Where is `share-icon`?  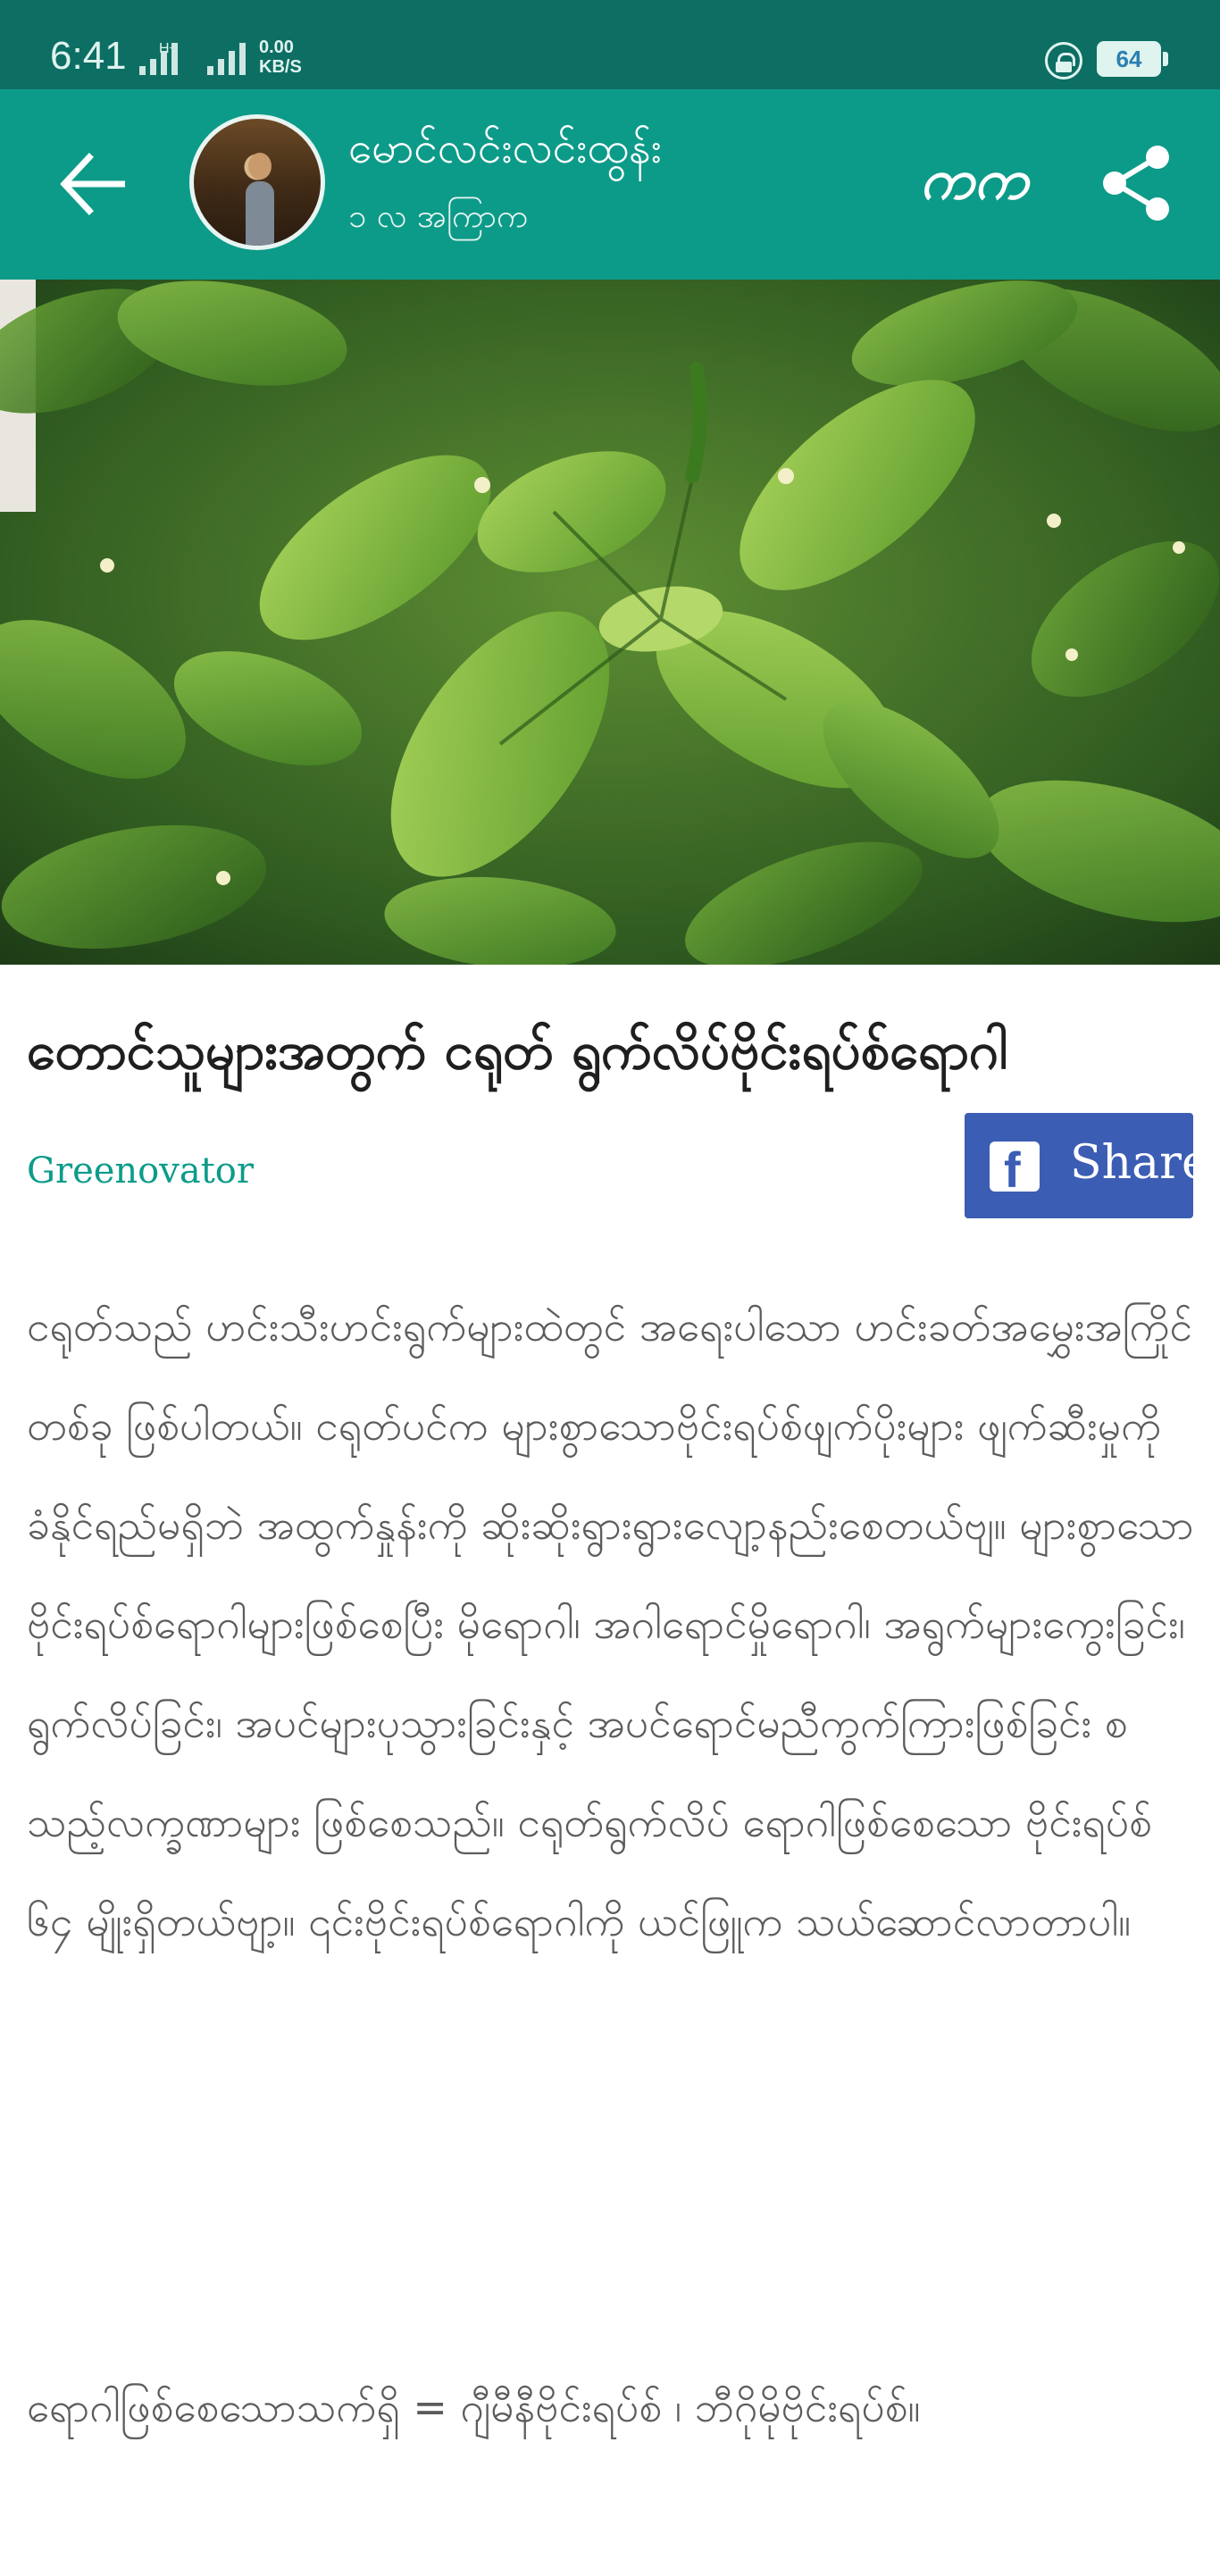 share-icon is located at coordinates (1136, 184).